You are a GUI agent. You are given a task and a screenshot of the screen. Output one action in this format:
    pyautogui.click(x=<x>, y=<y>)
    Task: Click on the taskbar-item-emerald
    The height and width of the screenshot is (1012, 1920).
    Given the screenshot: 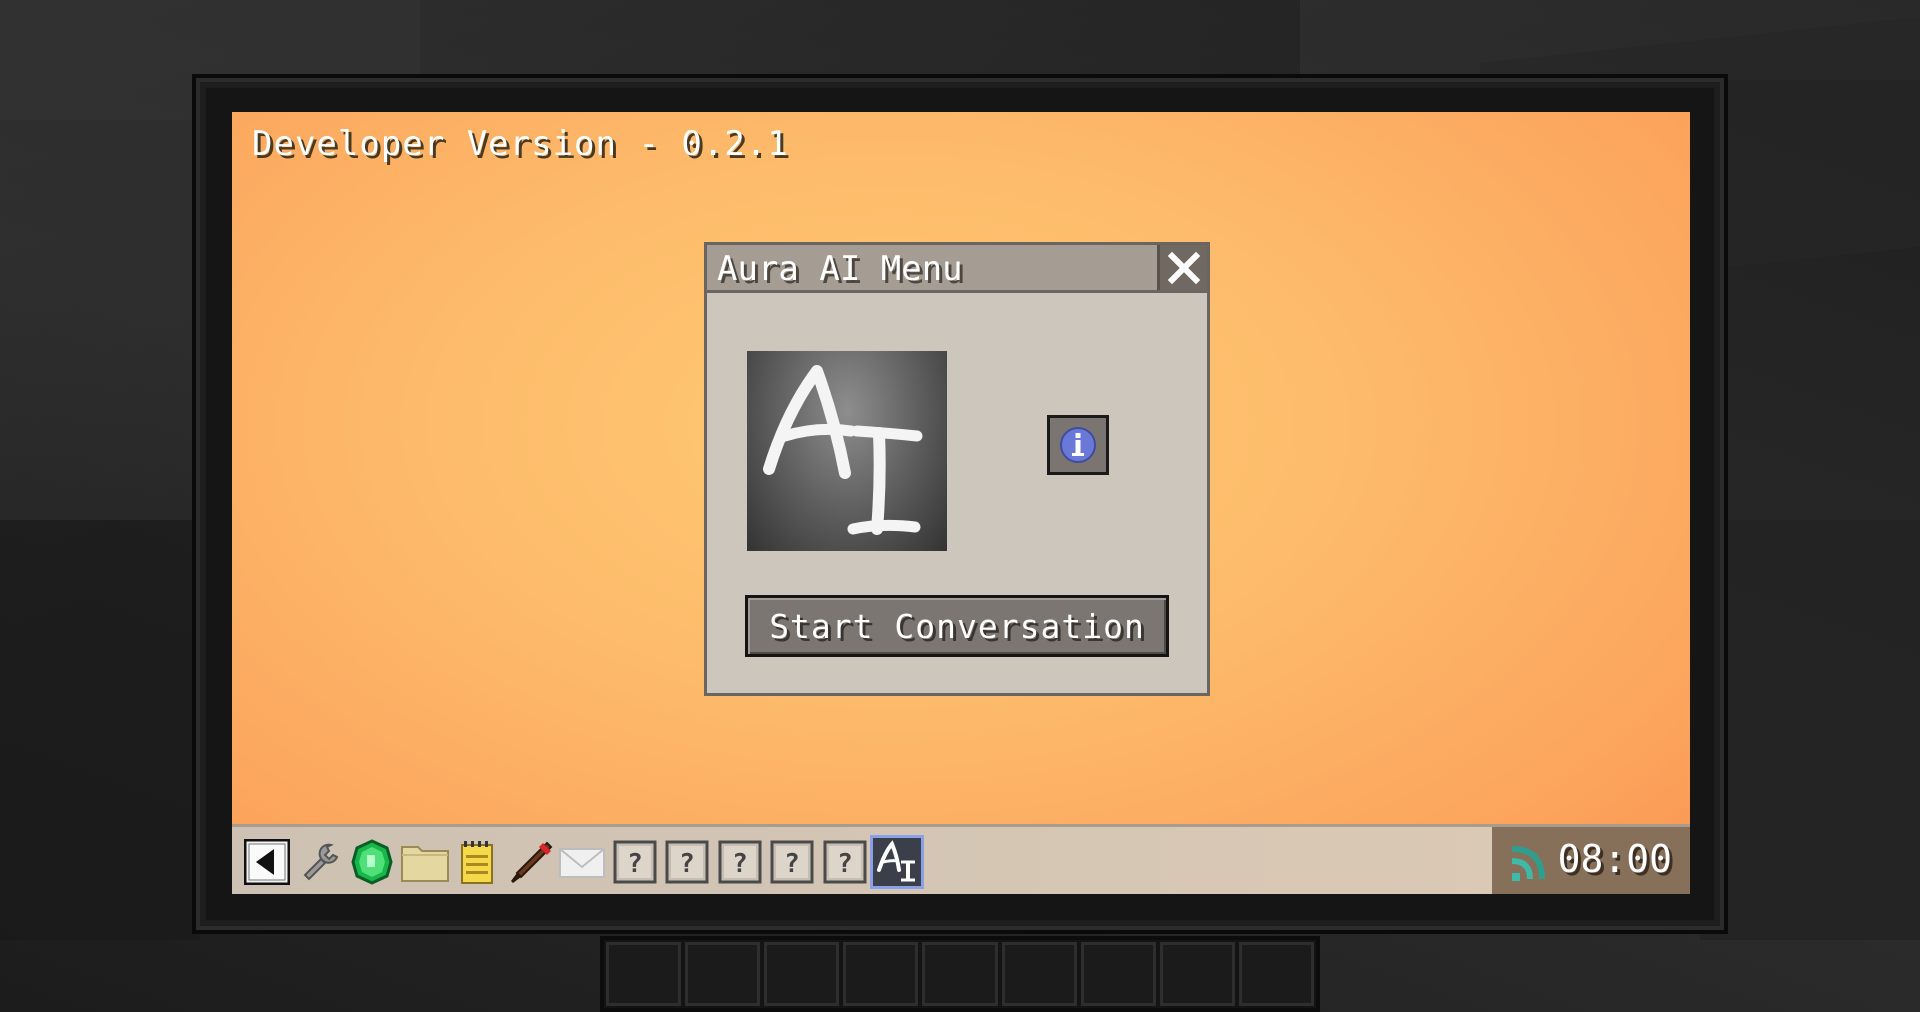 What is the action you would take?
    pyautogui.click(x=372, y=862)
    